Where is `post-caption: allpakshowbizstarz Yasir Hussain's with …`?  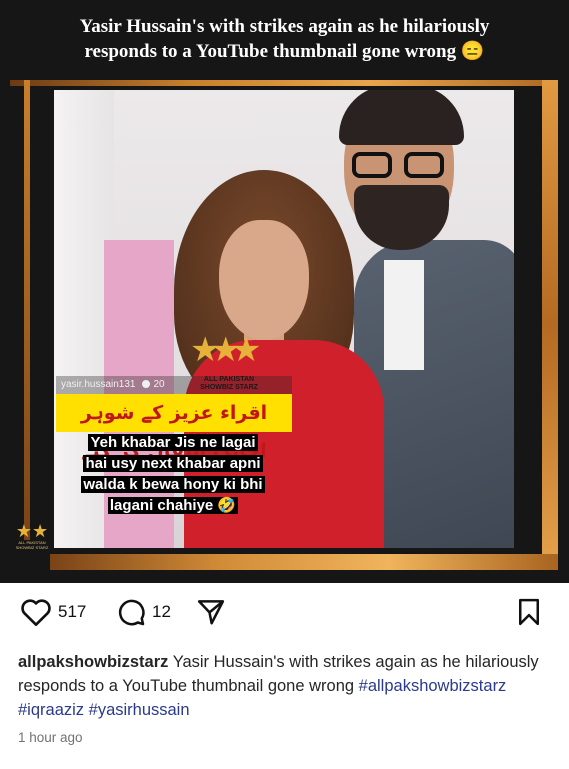
post-caption: allpakshowbizstarz Yasir Hussain's with … is located at coordinates (283, 686).